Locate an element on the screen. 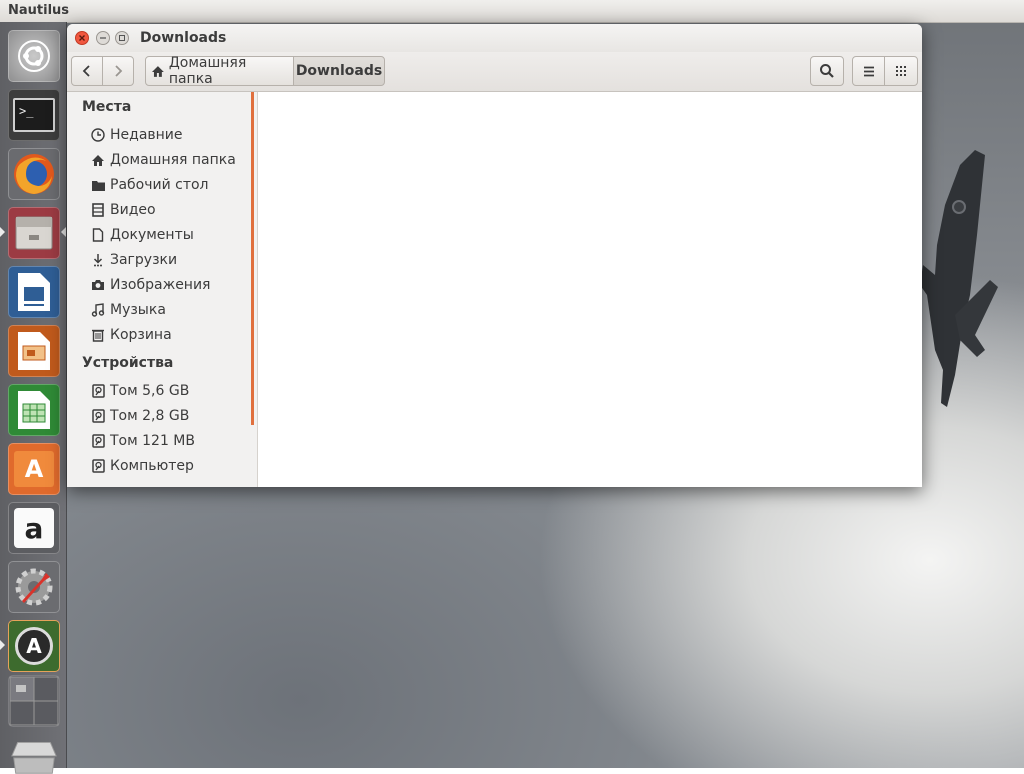  forward-button is located at coordinates (118, 71).